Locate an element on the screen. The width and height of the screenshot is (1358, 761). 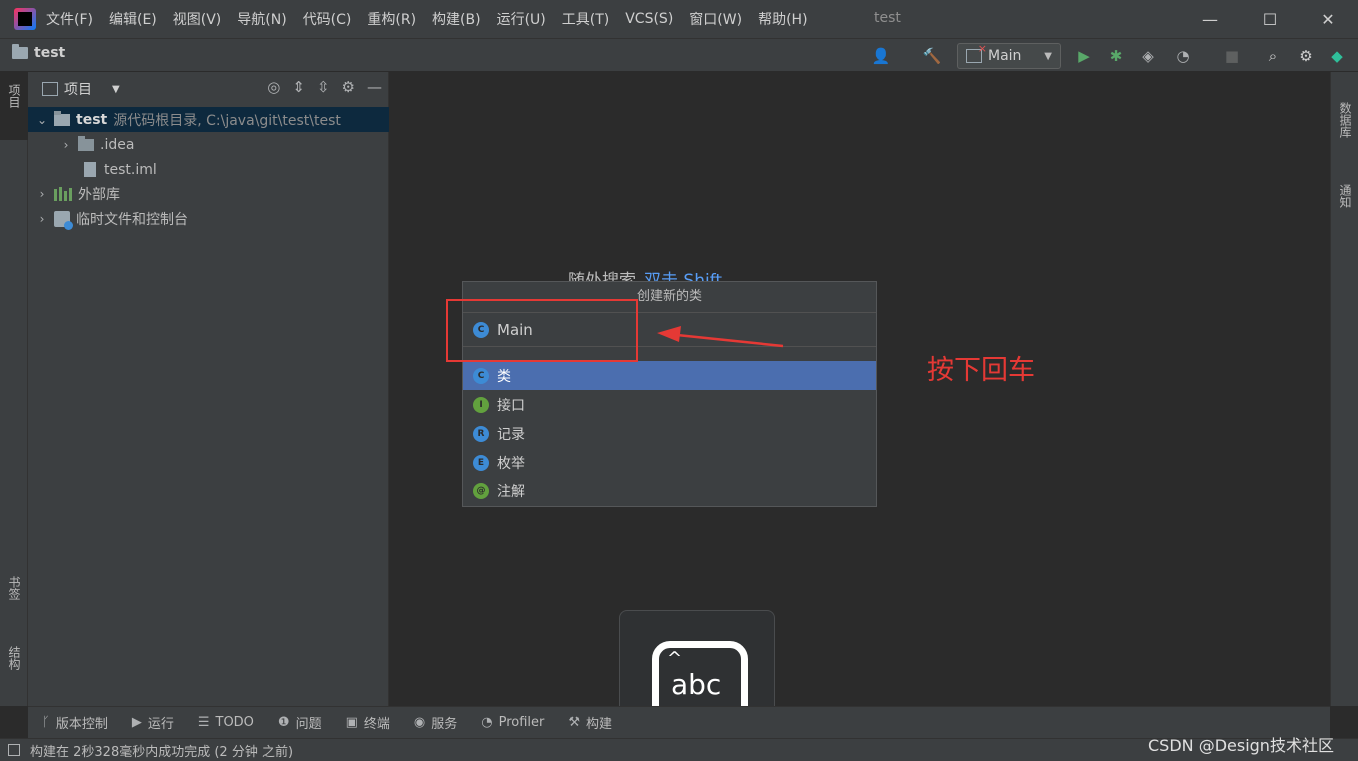
menu-edit: 编辑(E) is located at coordinates (133, 19).